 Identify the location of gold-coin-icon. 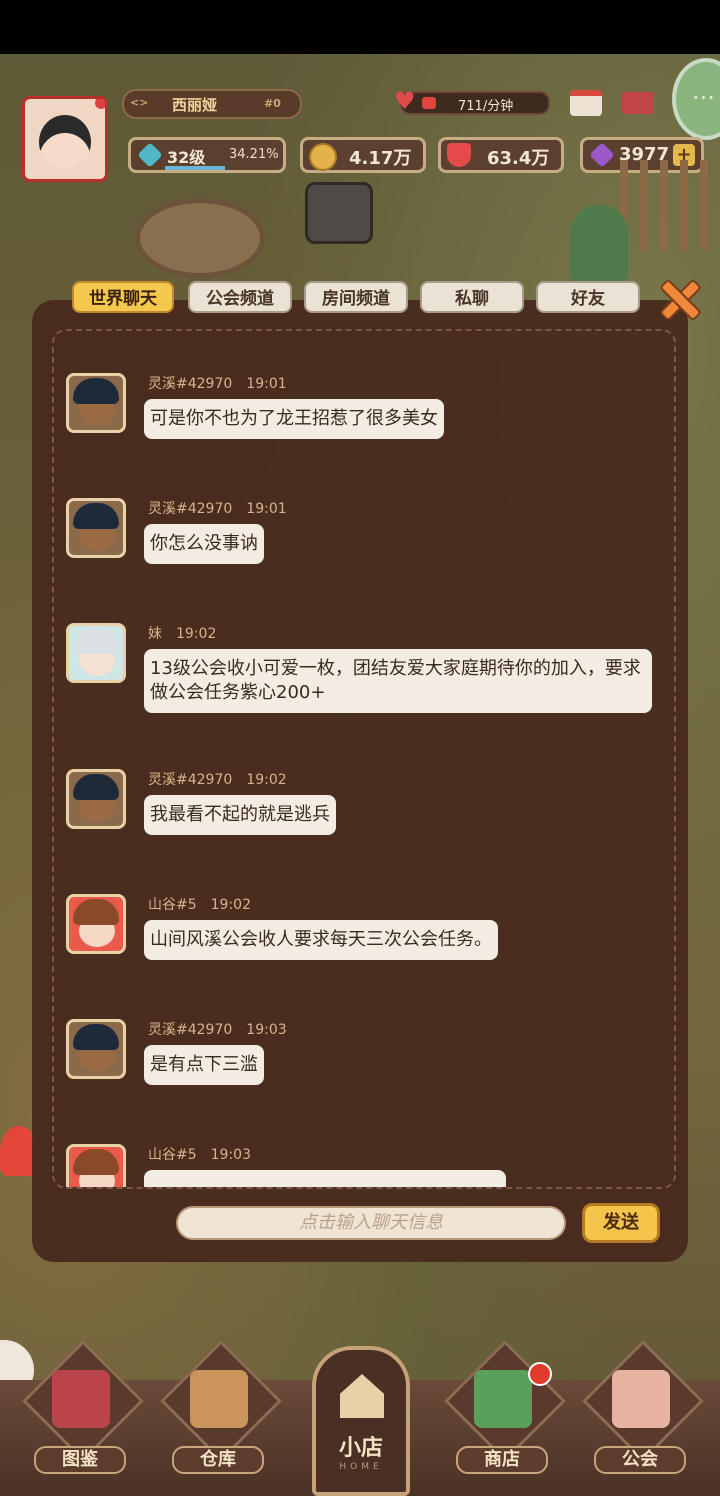
(323, 157).